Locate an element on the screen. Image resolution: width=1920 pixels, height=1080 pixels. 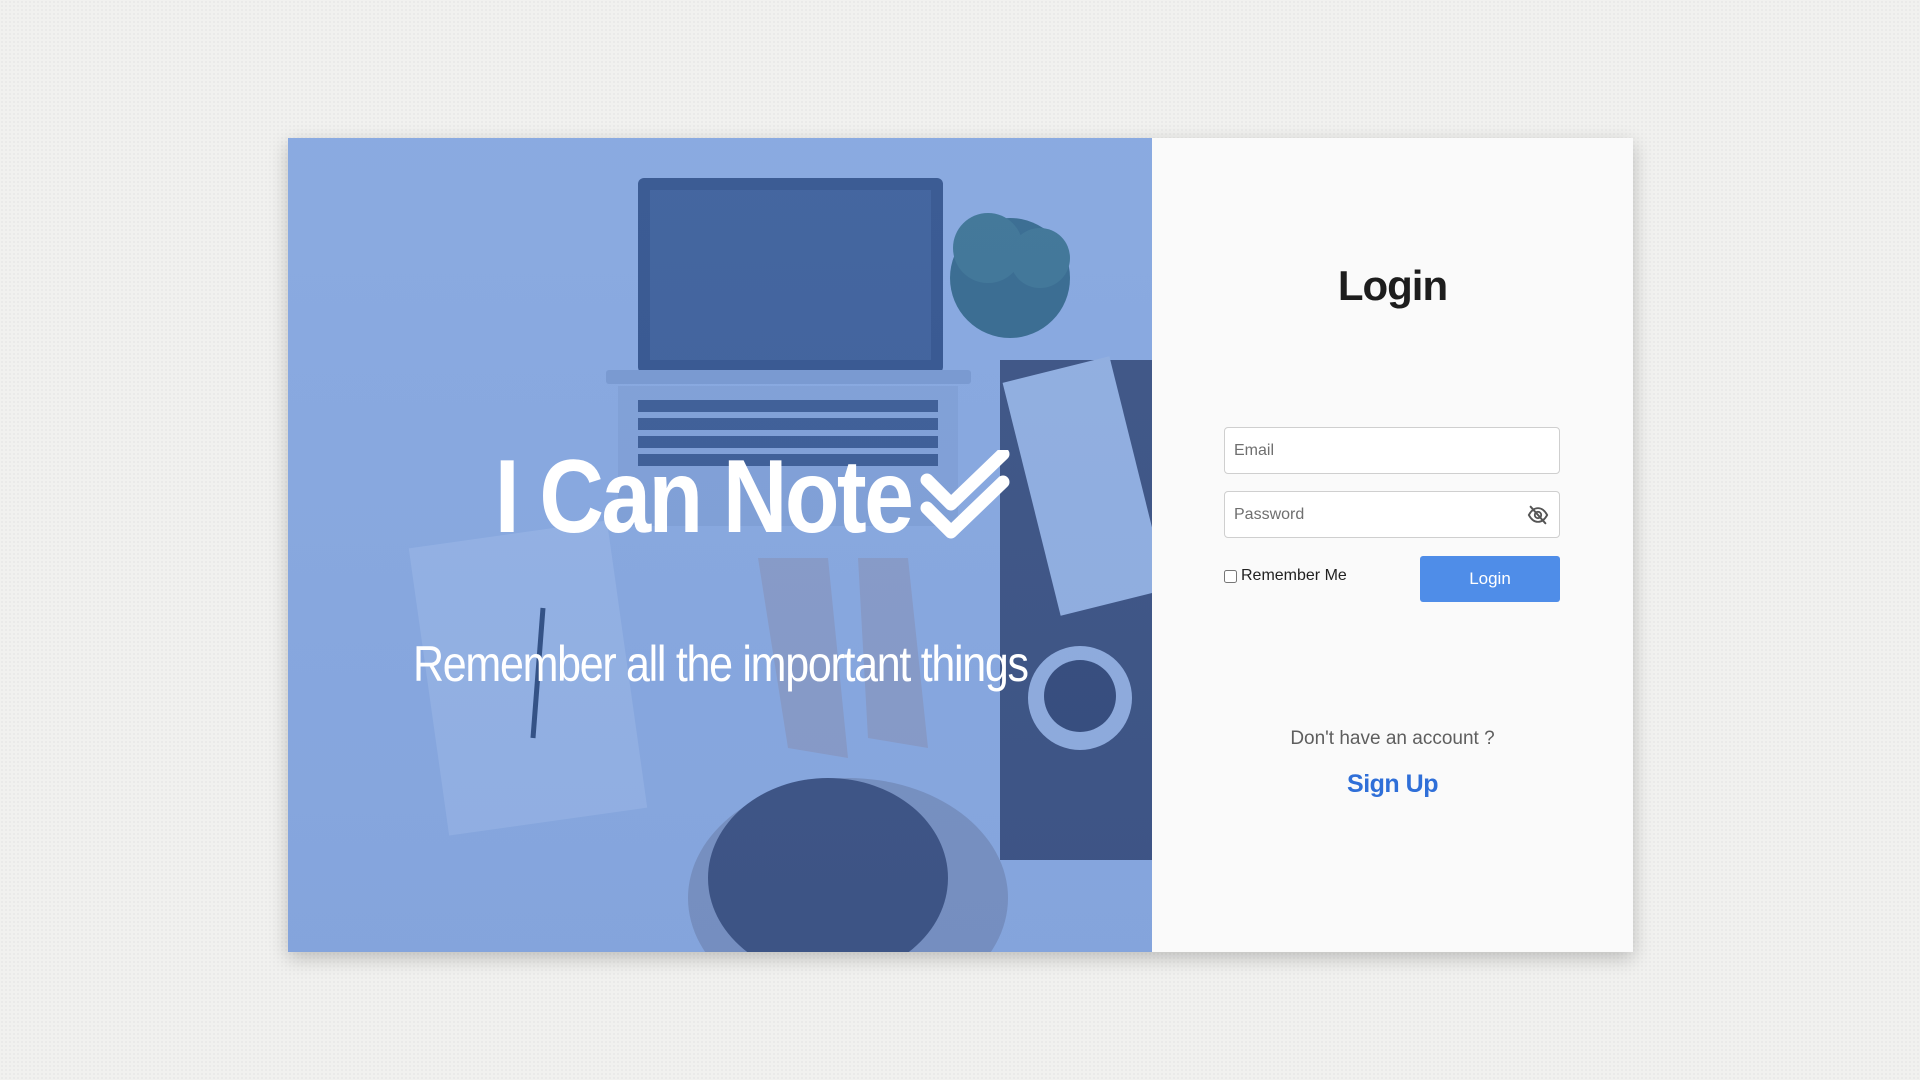
password-field is located at coordinates (1392, 514).